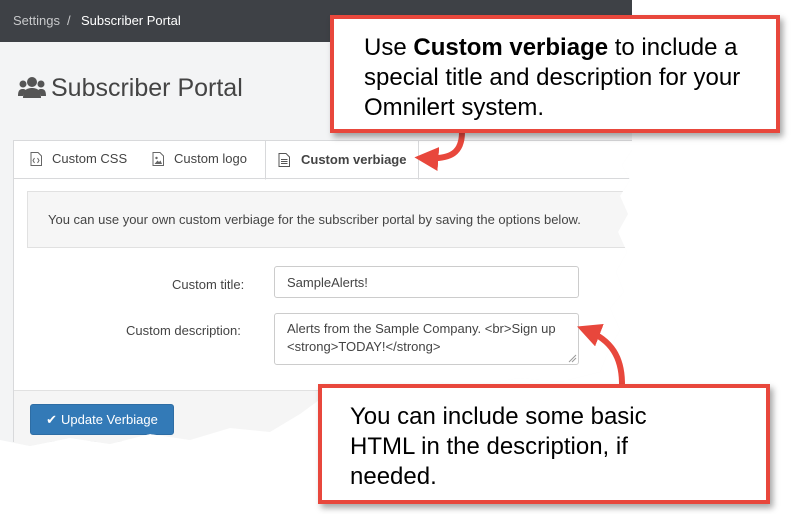 The width and height of the screenshot is (792, 514). What do you see at coordinates (354, 159) in the screenshot?
I see `tab-label: Custom verbiage` at bounding box center [354, 159].